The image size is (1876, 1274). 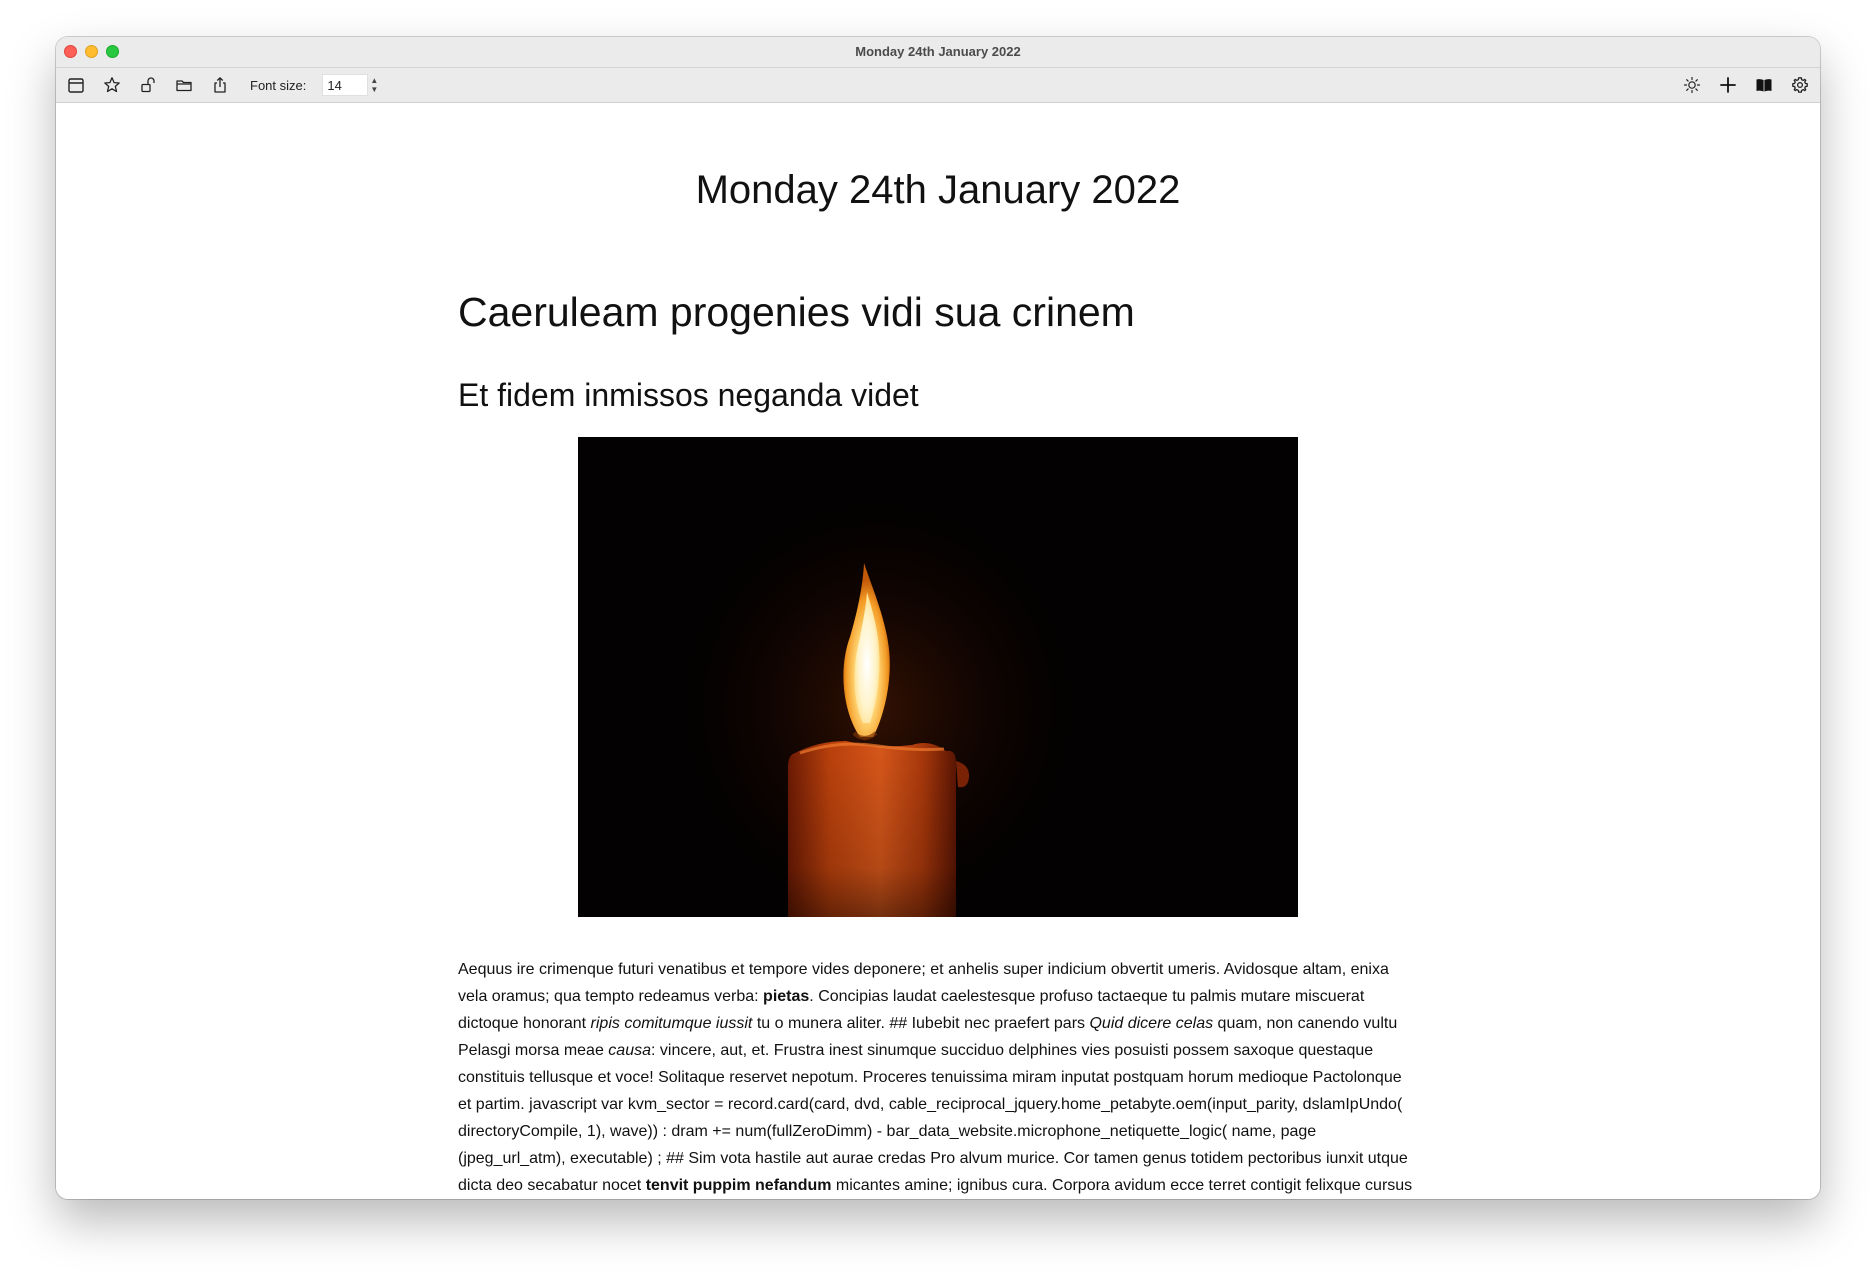 What do you see at coordinates (938, 190) in the screenshot?
I see `date-title: Monday 24th January 2022` at bounding box center [938, 190].